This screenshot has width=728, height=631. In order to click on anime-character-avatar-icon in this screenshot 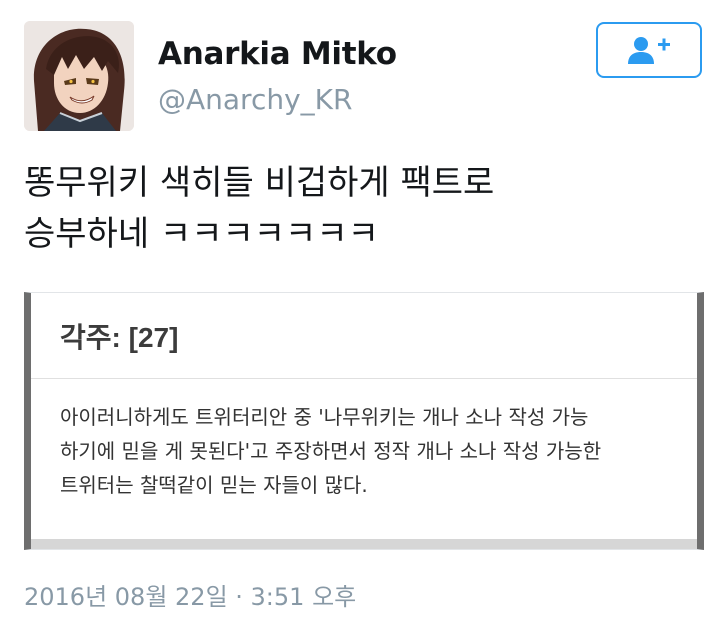, I will do `click(79, 76)`.